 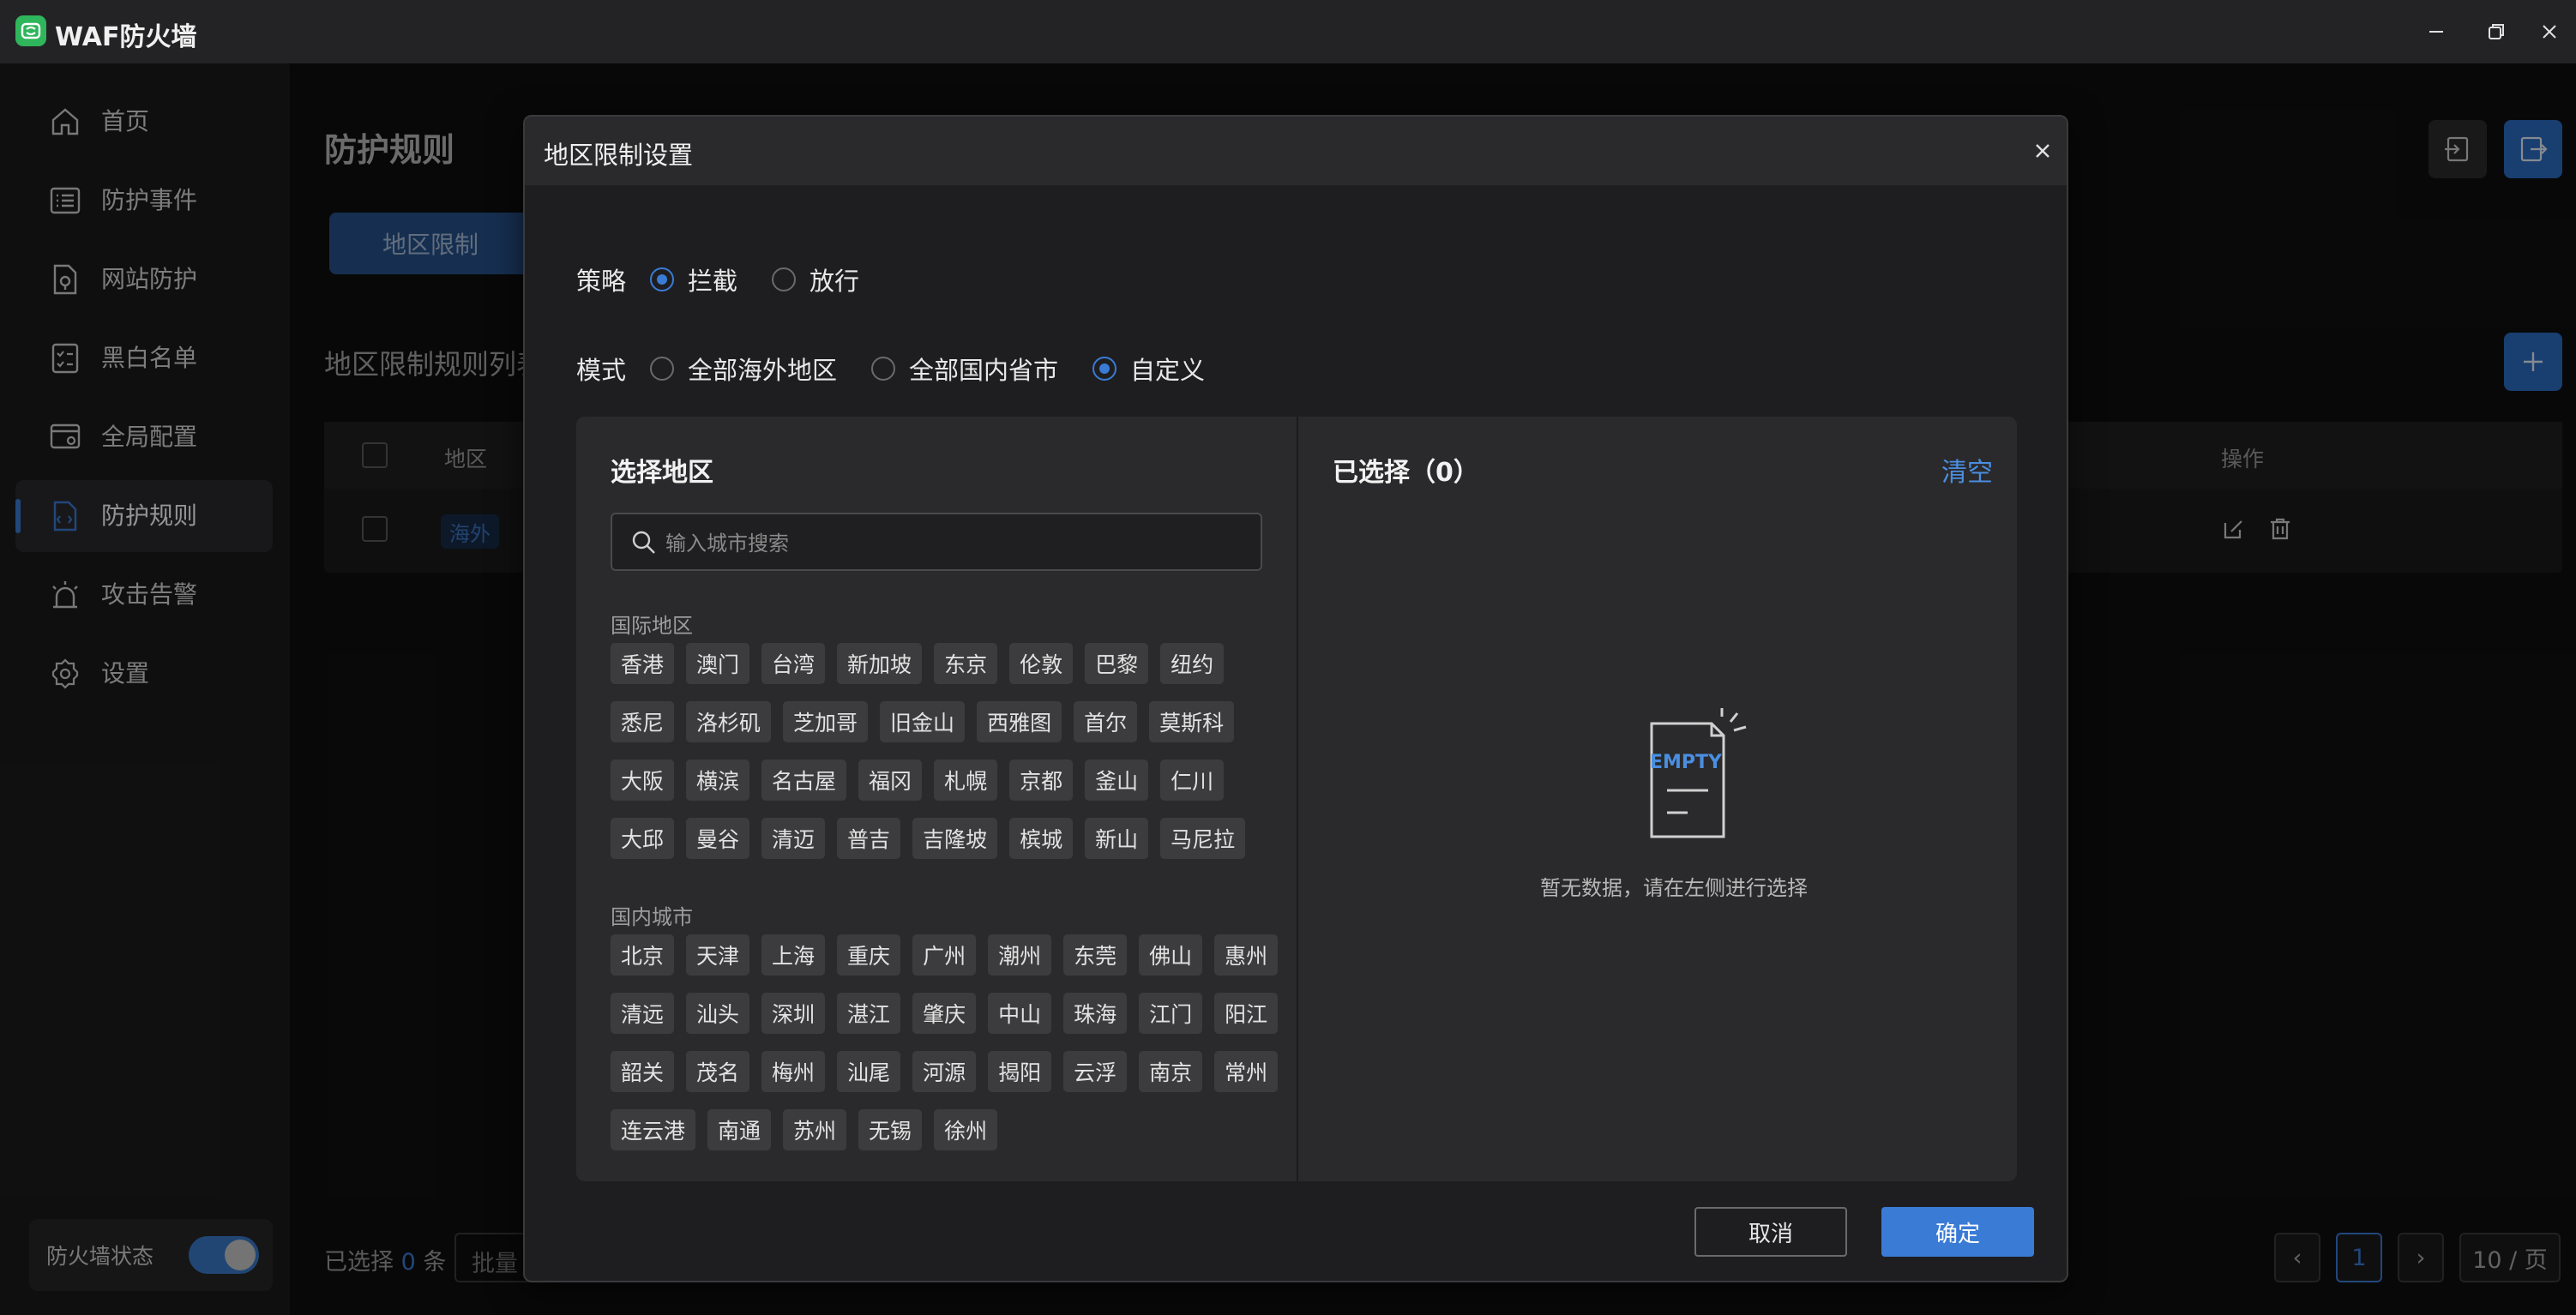 I want to click on region-chip: 河源, so click(x=944, y=1071).